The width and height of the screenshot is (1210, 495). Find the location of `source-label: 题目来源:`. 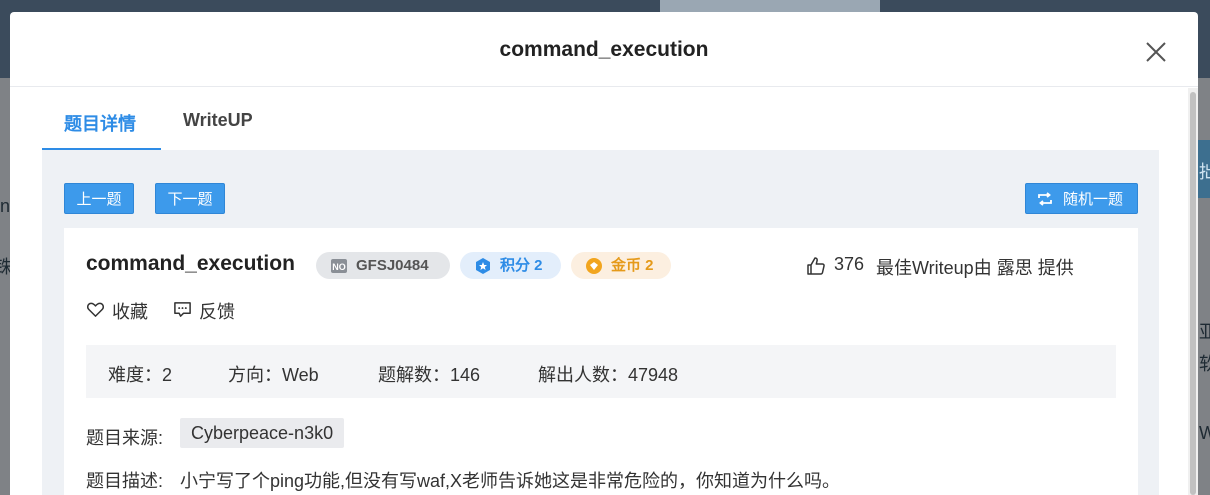

source-label: 题目来源: is located at coordinates (125, 438).